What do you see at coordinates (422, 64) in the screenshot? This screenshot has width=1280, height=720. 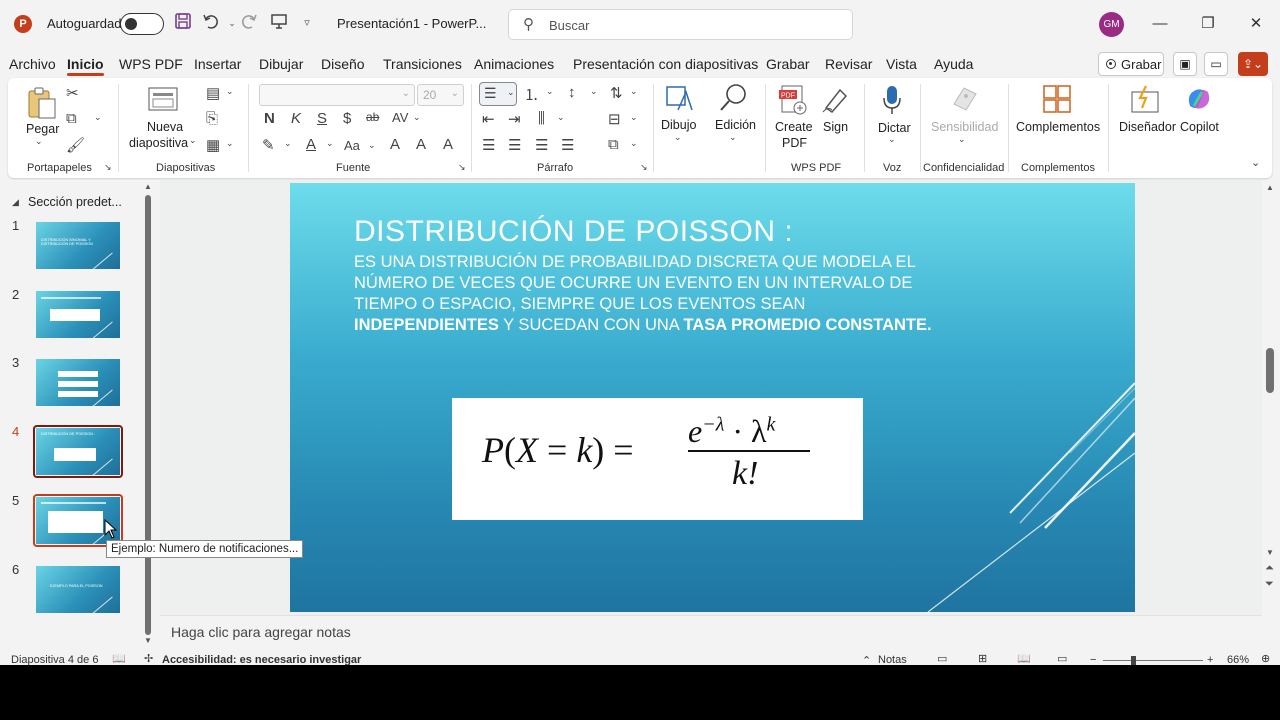 I see `tab-transiciones: Transiciones` at bounding box center [422, 64].